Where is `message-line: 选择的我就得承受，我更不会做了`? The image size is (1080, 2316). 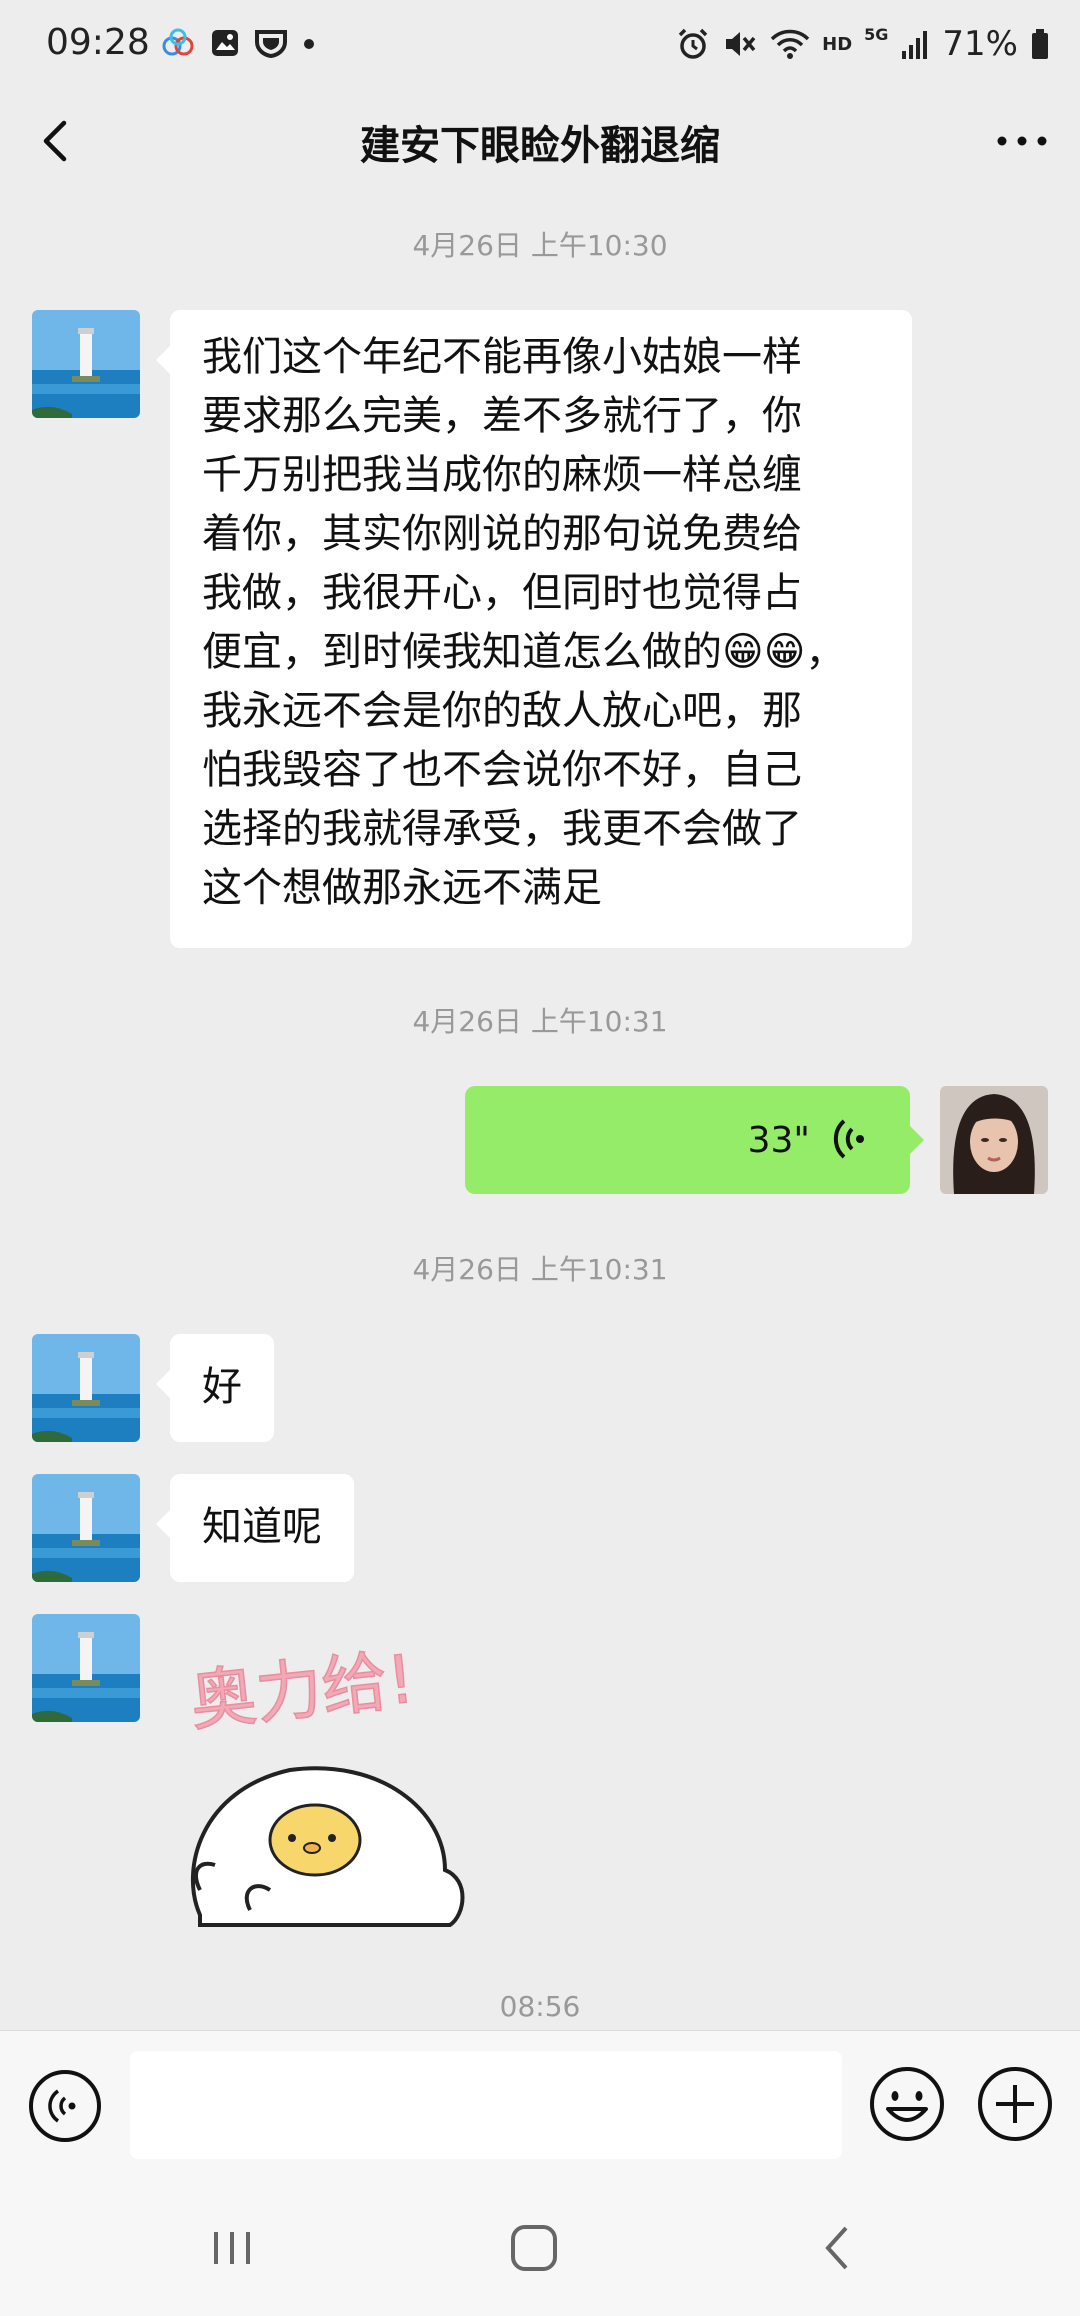
message-line: 选择的我就得承受，我更不会做了 is located at coordinates (502, 829).